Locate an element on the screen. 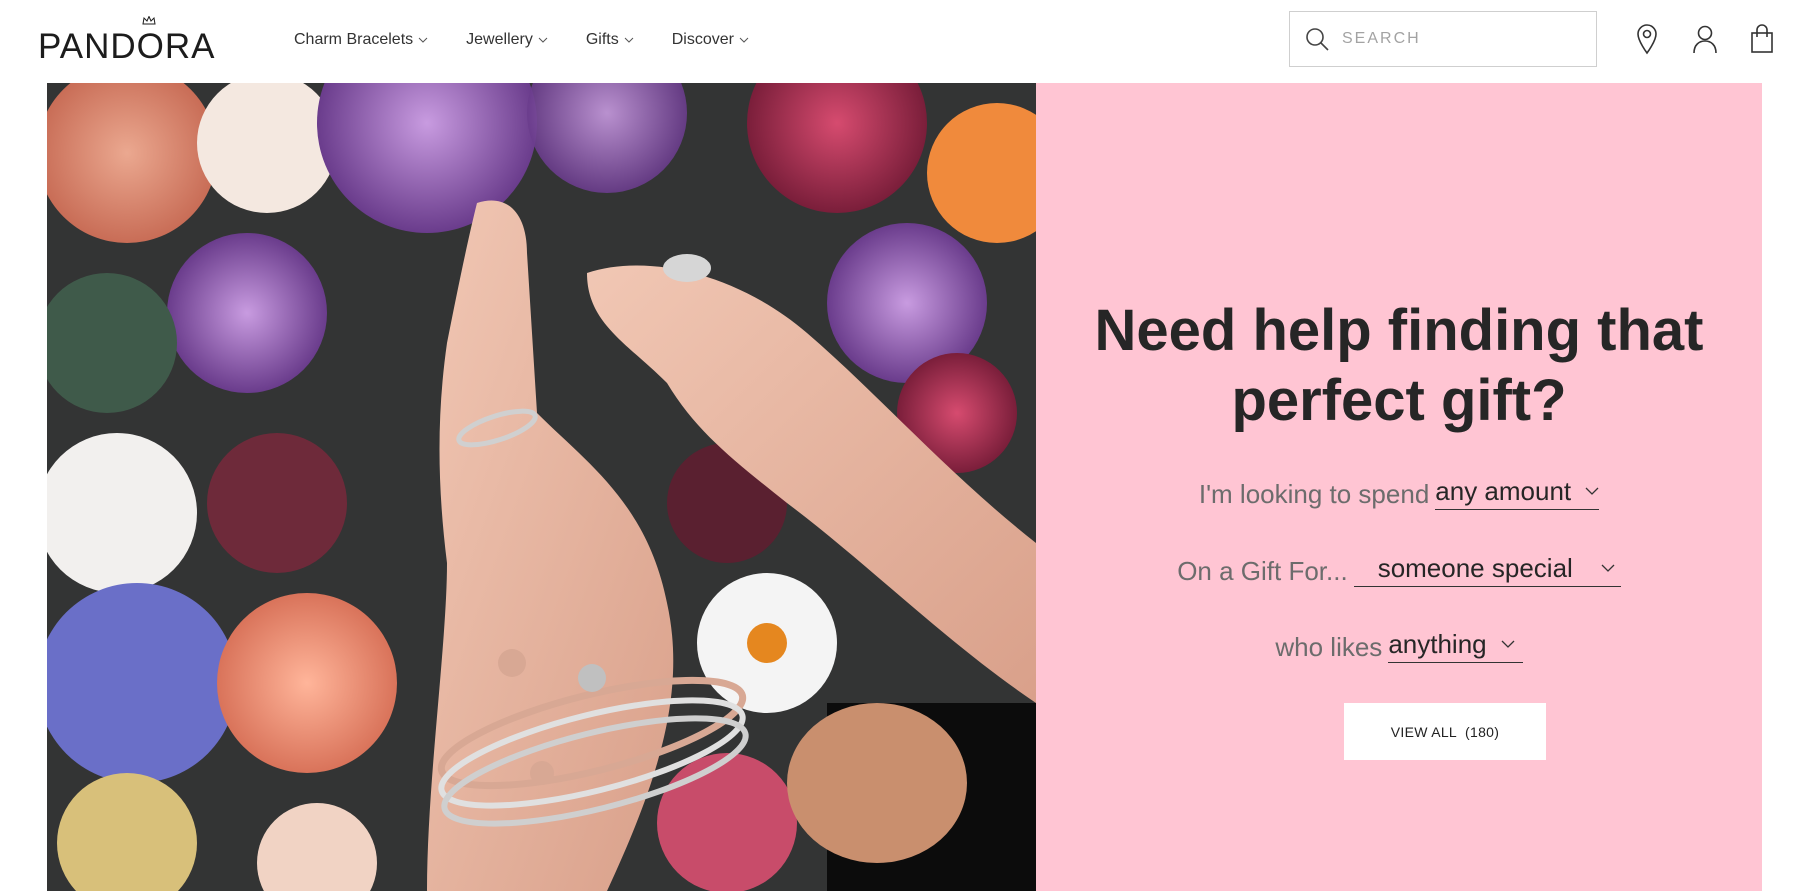 The width and height of the screenshot is (1804, 891). search-input is located at coordinates (1462, 39).